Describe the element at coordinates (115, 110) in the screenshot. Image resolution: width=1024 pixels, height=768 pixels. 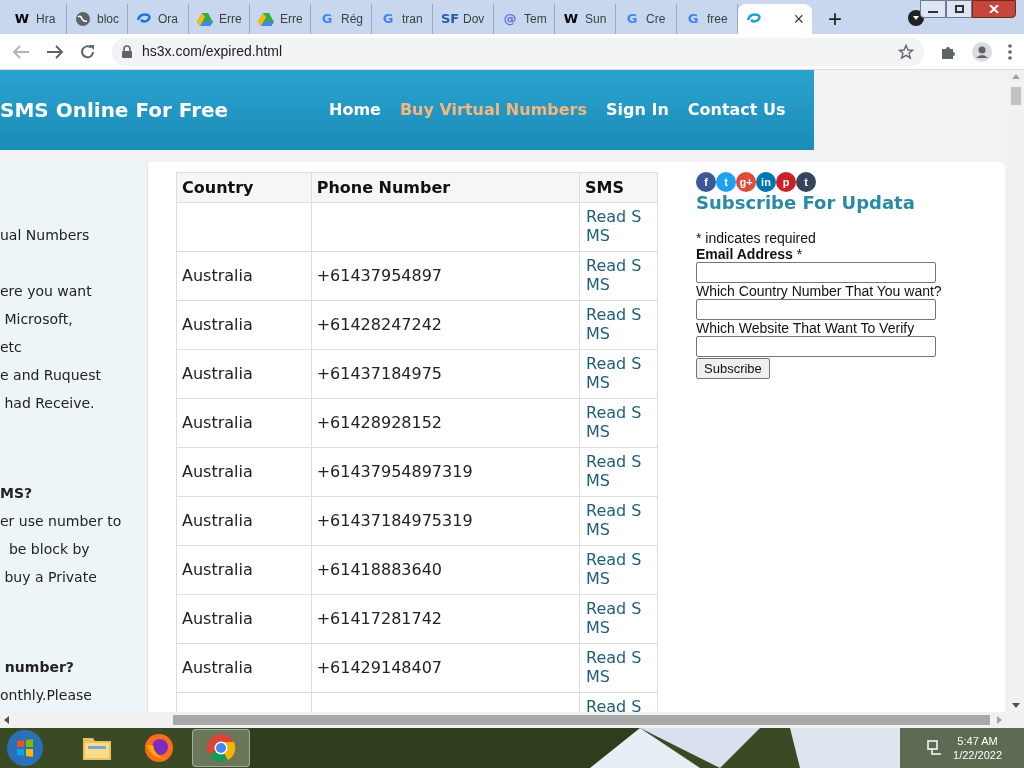
I see `site-title: SMS Online For Free` at that location.